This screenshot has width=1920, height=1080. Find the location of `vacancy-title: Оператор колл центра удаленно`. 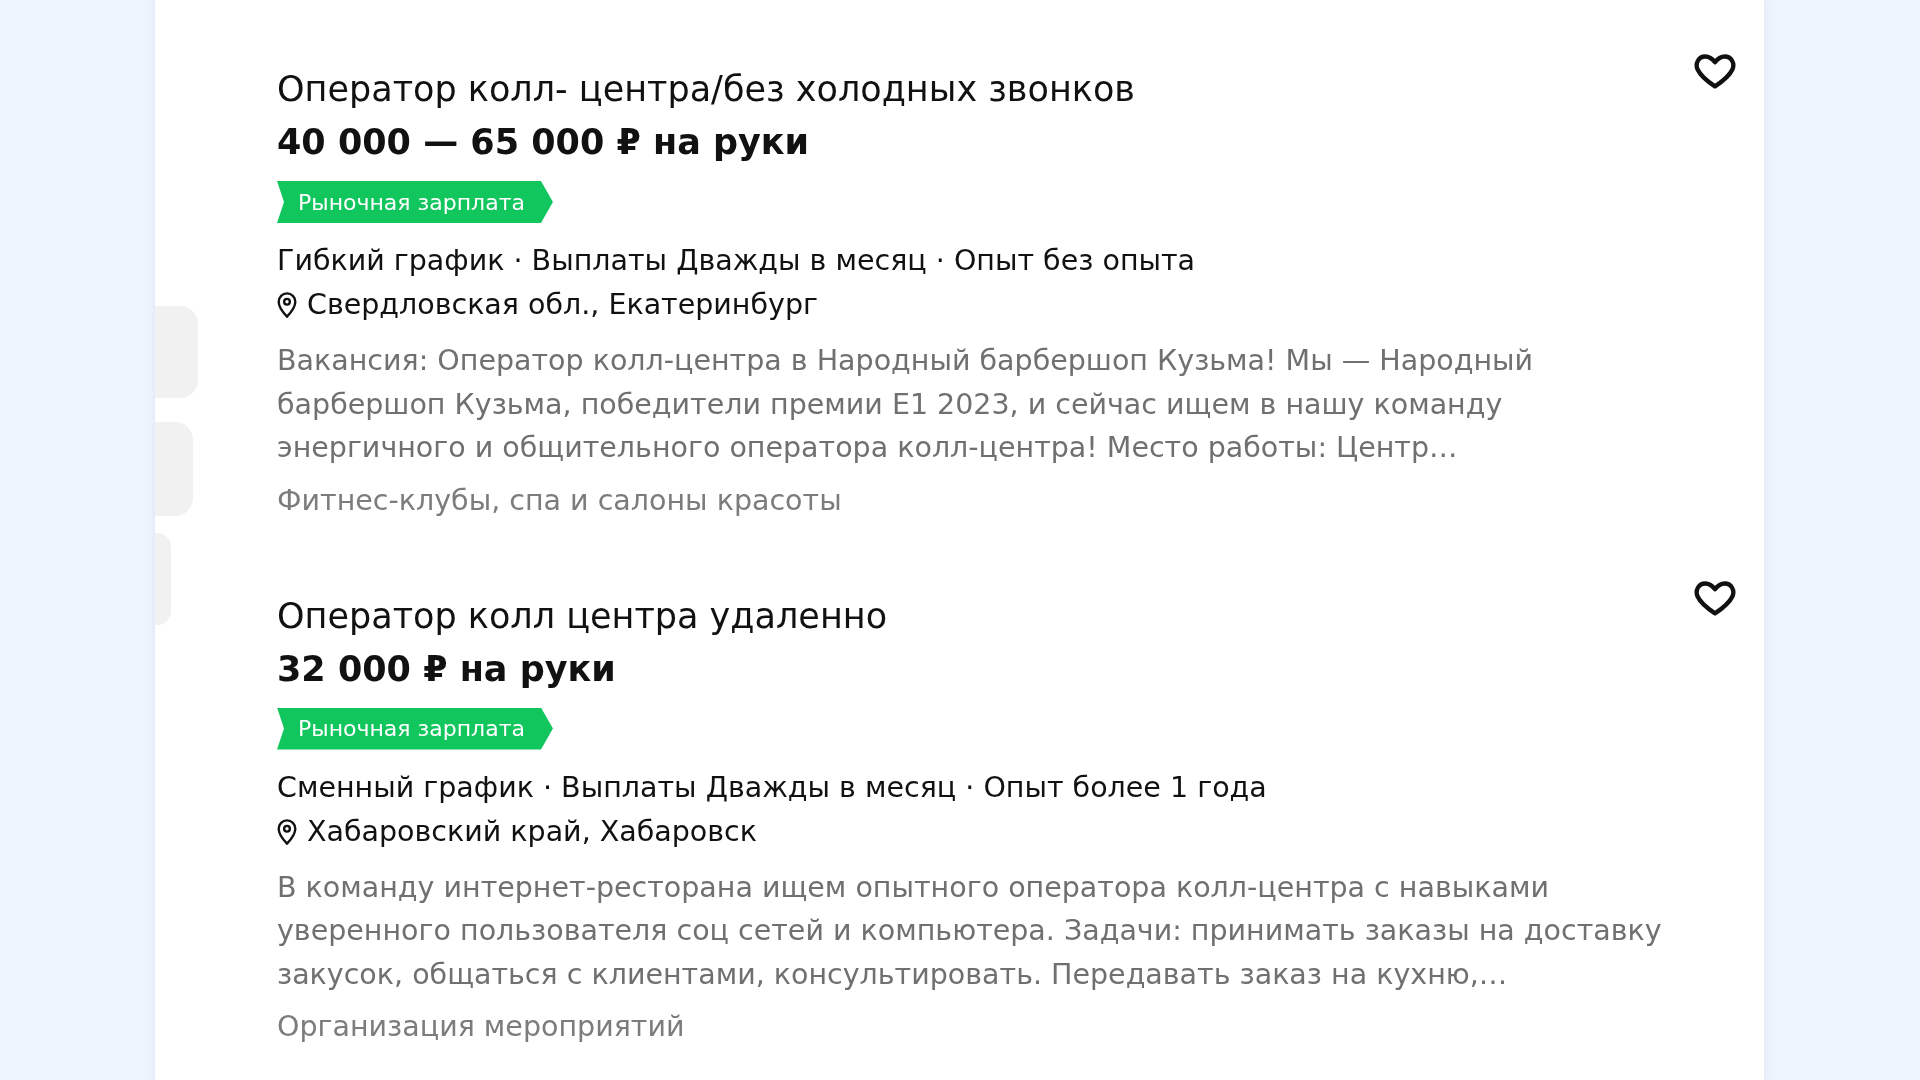

vacancy-title: Оператор колл центра удаленно is located at coordinates (582, 615).